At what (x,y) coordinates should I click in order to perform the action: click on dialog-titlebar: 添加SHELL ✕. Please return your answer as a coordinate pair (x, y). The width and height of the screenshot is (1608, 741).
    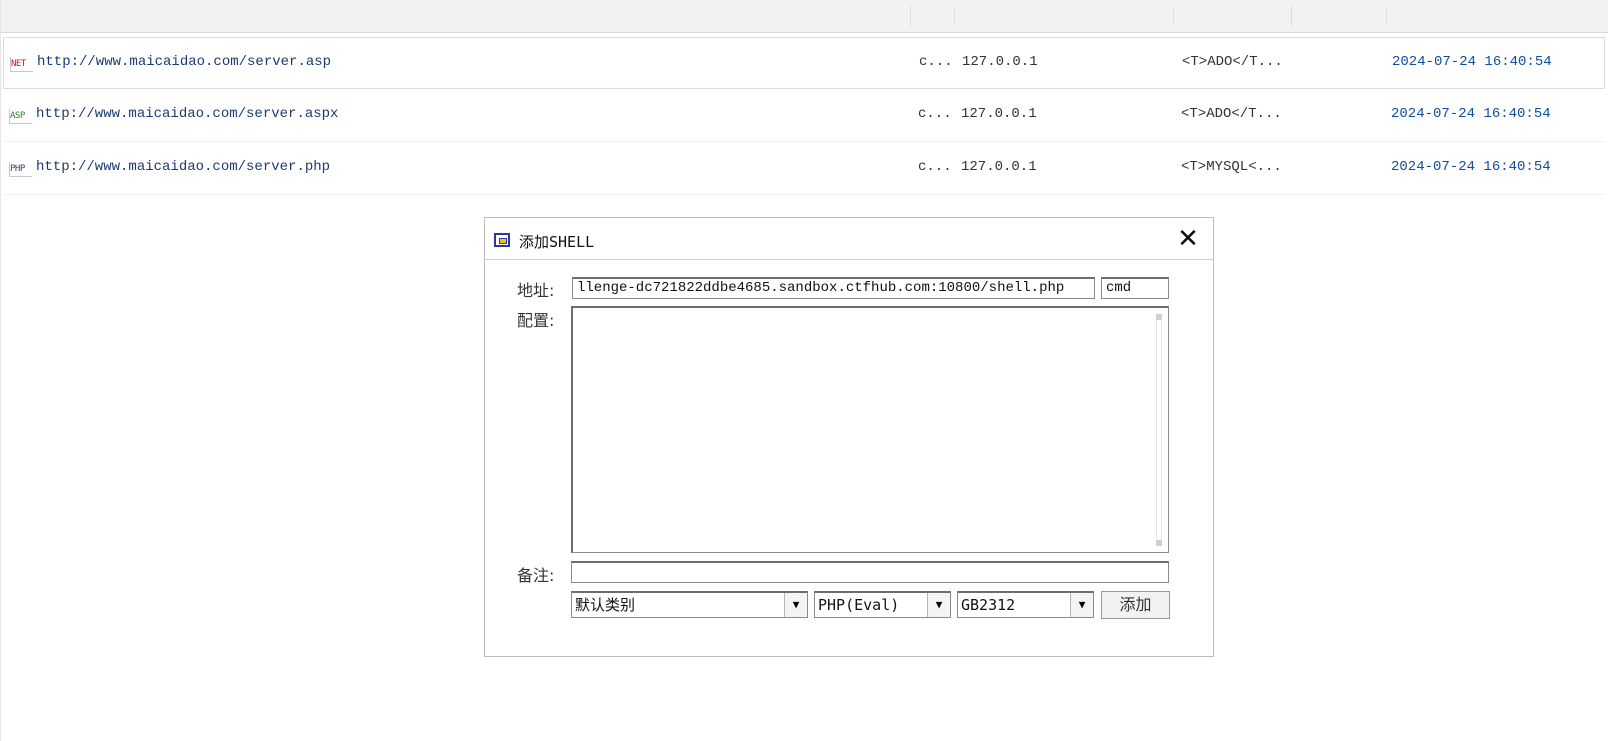
    Looking at the image, I should click on (849, 239).